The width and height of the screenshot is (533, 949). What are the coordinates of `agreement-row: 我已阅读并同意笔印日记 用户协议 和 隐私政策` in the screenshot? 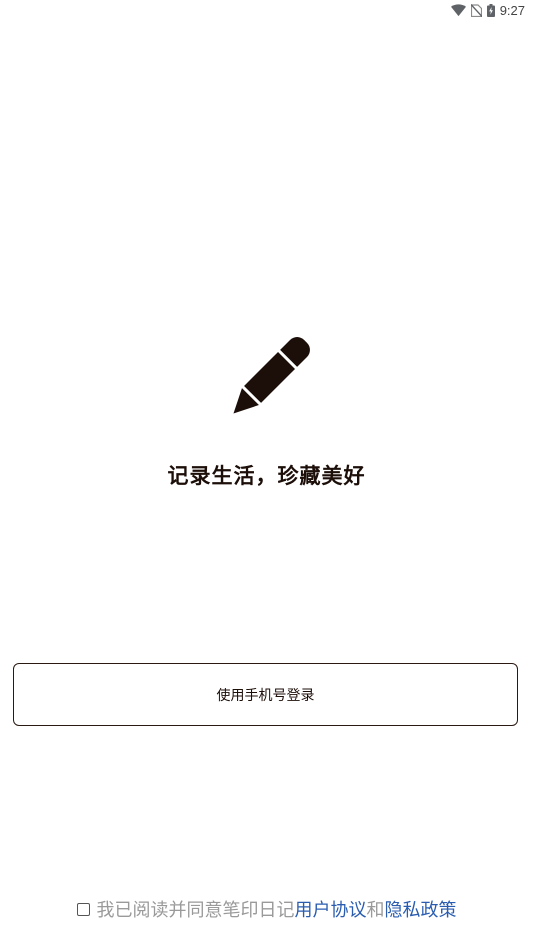 It's located at (266, 909).